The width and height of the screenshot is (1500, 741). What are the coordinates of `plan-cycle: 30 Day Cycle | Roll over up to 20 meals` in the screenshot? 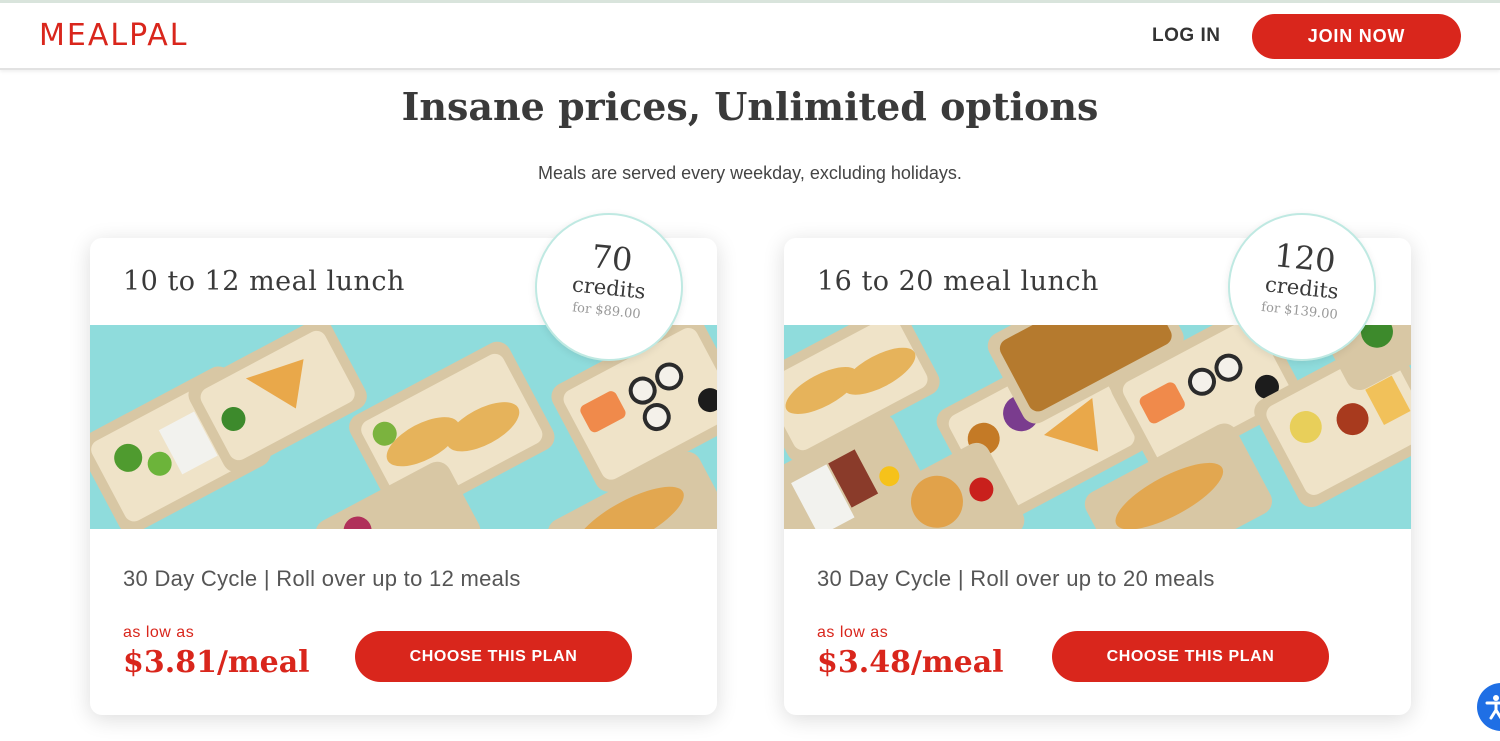 It's located at (1016, 578).